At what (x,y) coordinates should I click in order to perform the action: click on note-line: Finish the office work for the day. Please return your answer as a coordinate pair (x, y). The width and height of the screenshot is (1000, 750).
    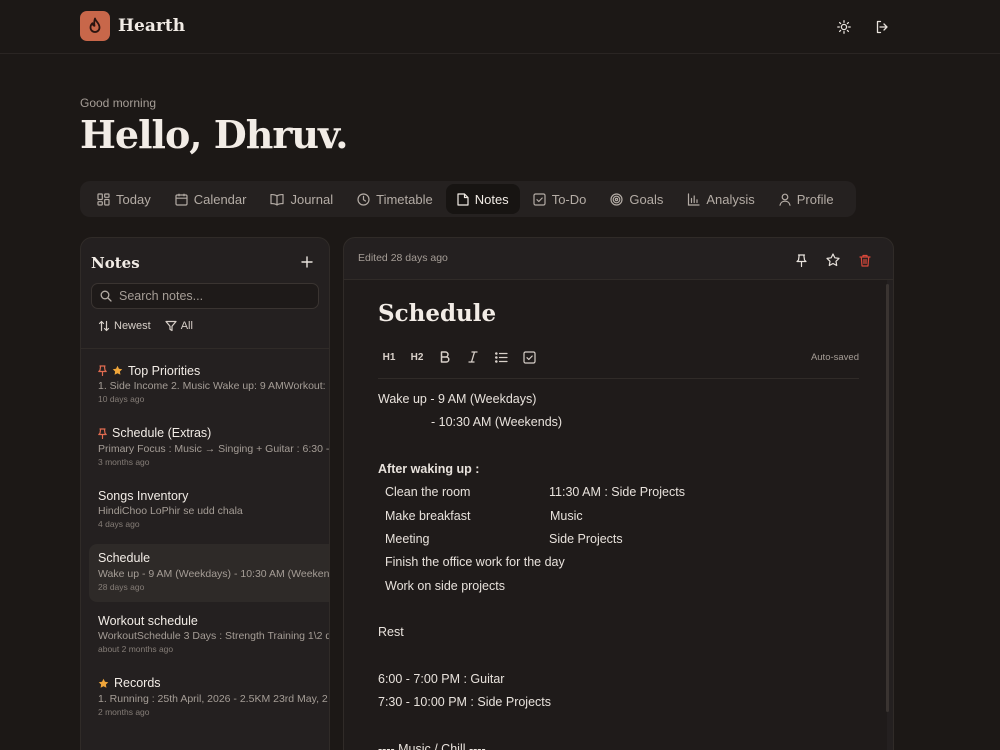
    Looking at the image, I should click on (475, 562).